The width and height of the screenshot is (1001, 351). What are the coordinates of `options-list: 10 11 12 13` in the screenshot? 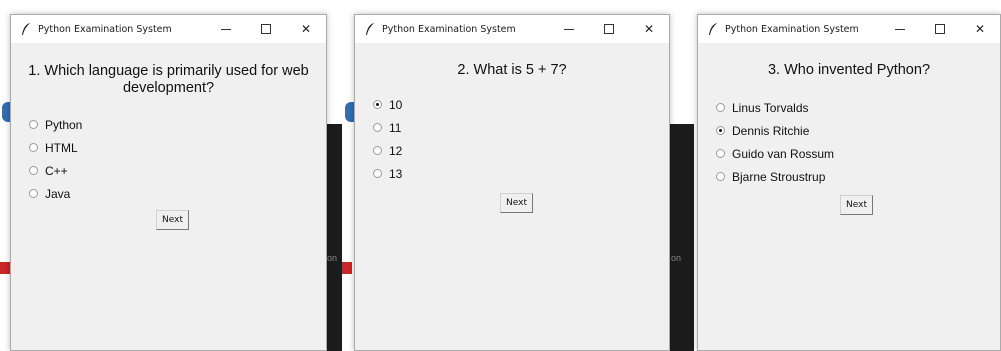 It's located at (387, 139).